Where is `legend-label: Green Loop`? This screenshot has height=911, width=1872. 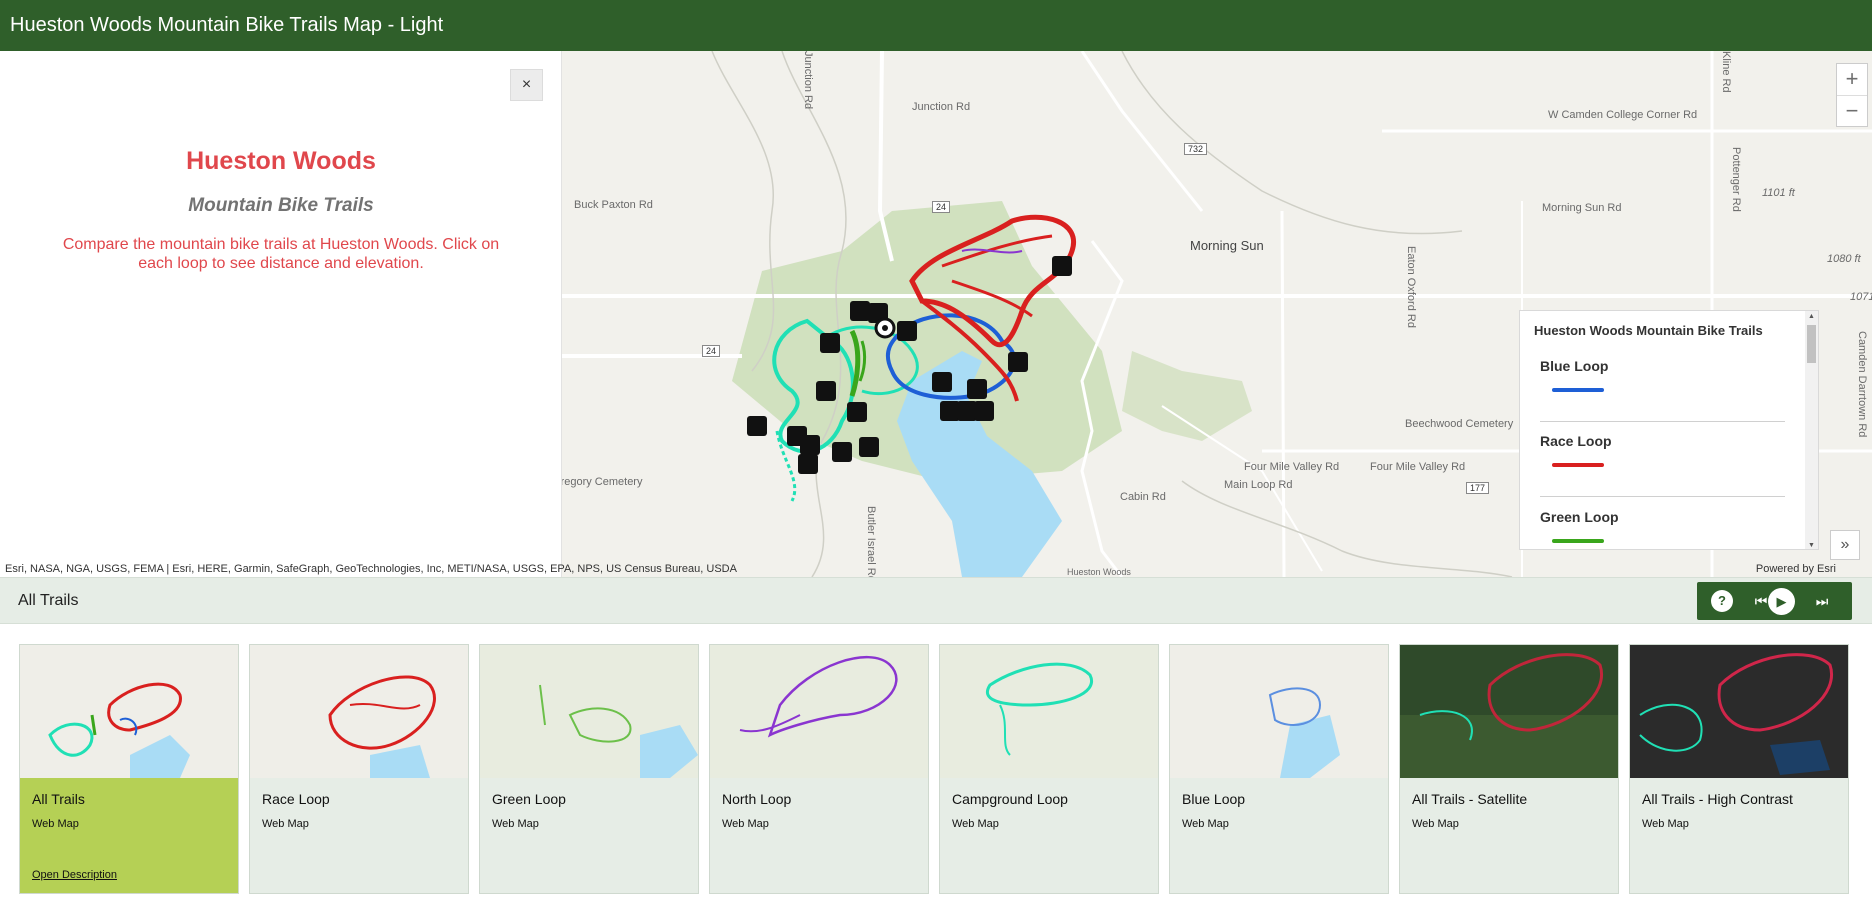 legend-label: Green Loop is located at coordinates (1579, 517).